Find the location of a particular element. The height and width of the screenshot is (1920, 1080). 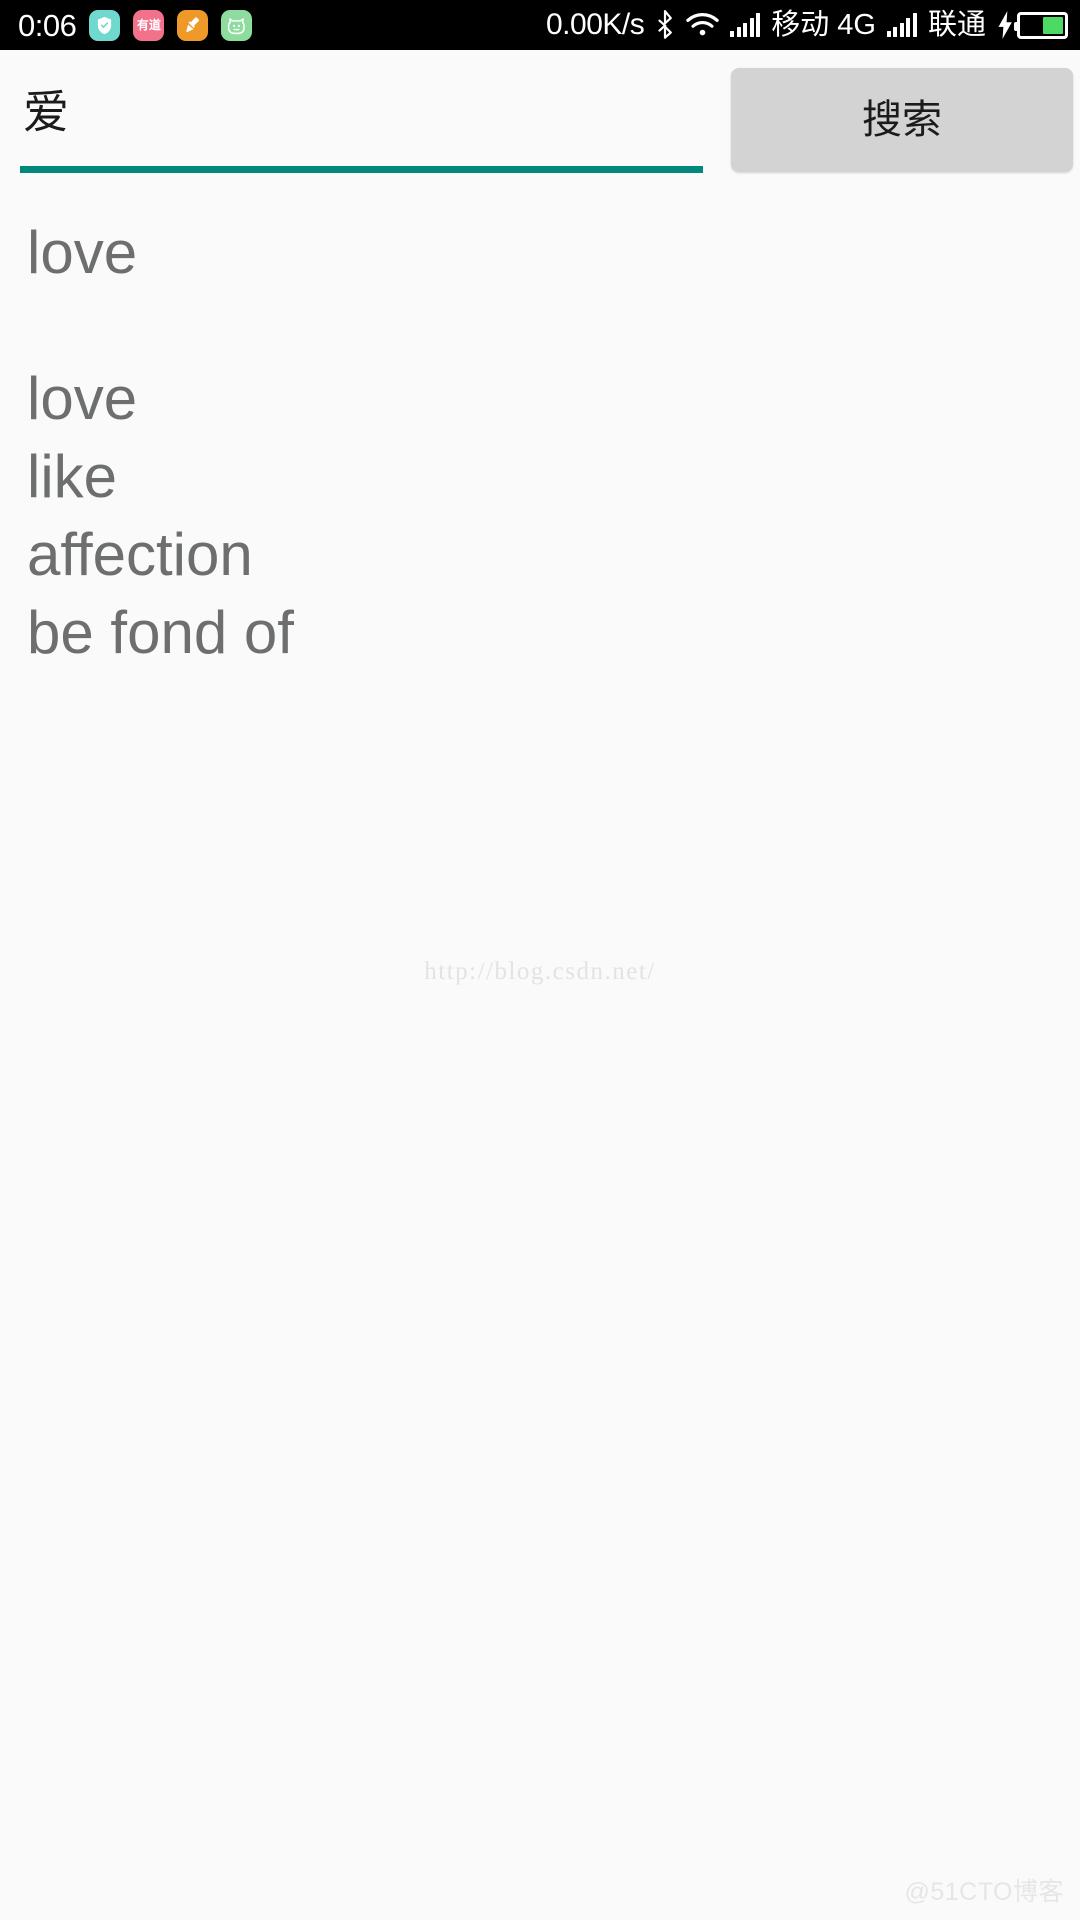

youdao-icon-label: 有道 is located at coordinates (148, 25).